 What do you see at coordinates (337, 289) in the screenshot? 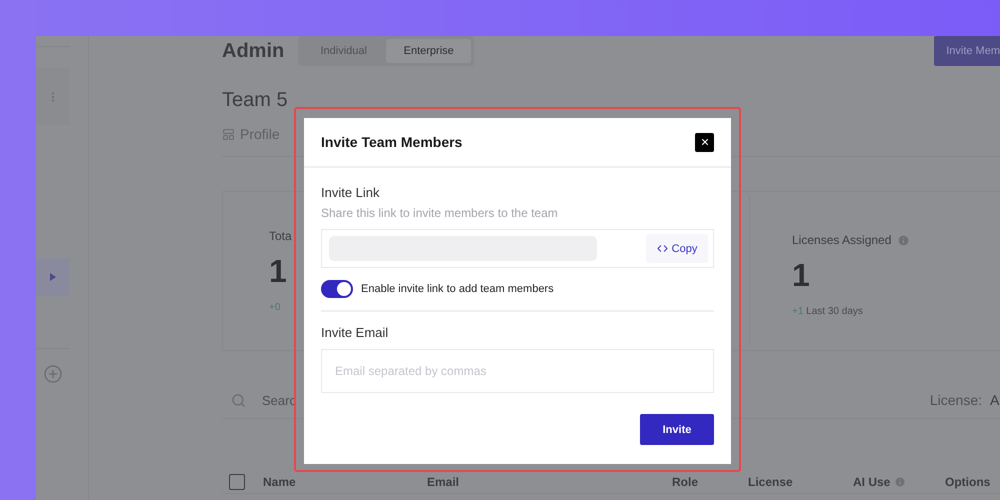
I see `invite-link-toggle` at bounding box center [337, 289].